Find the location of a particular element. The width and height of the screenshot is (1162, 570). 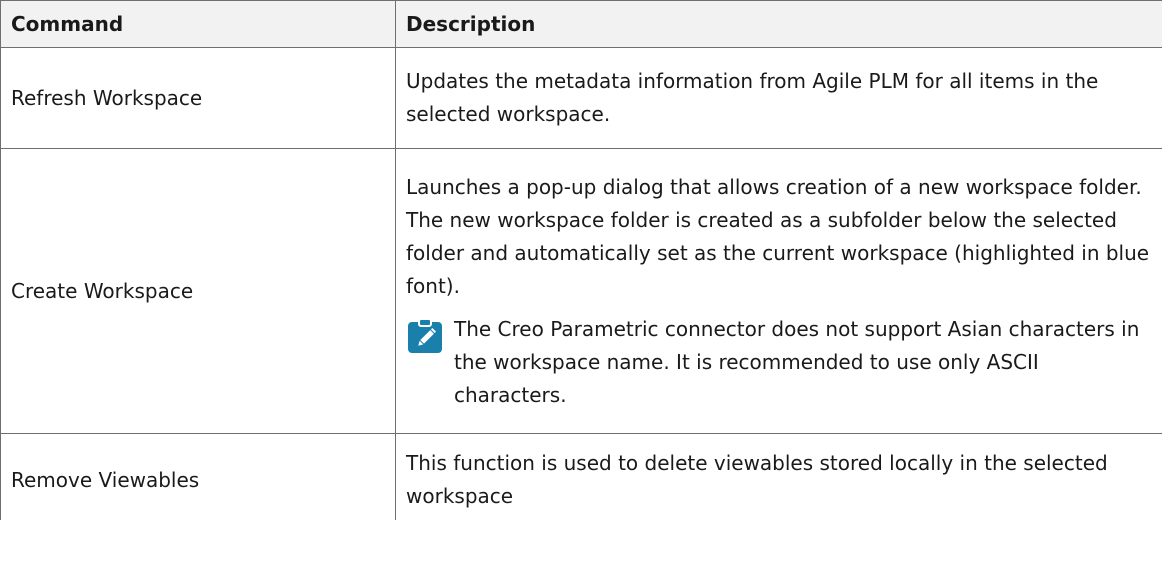

header-row: Command Description is located at coordinates (581, 24).